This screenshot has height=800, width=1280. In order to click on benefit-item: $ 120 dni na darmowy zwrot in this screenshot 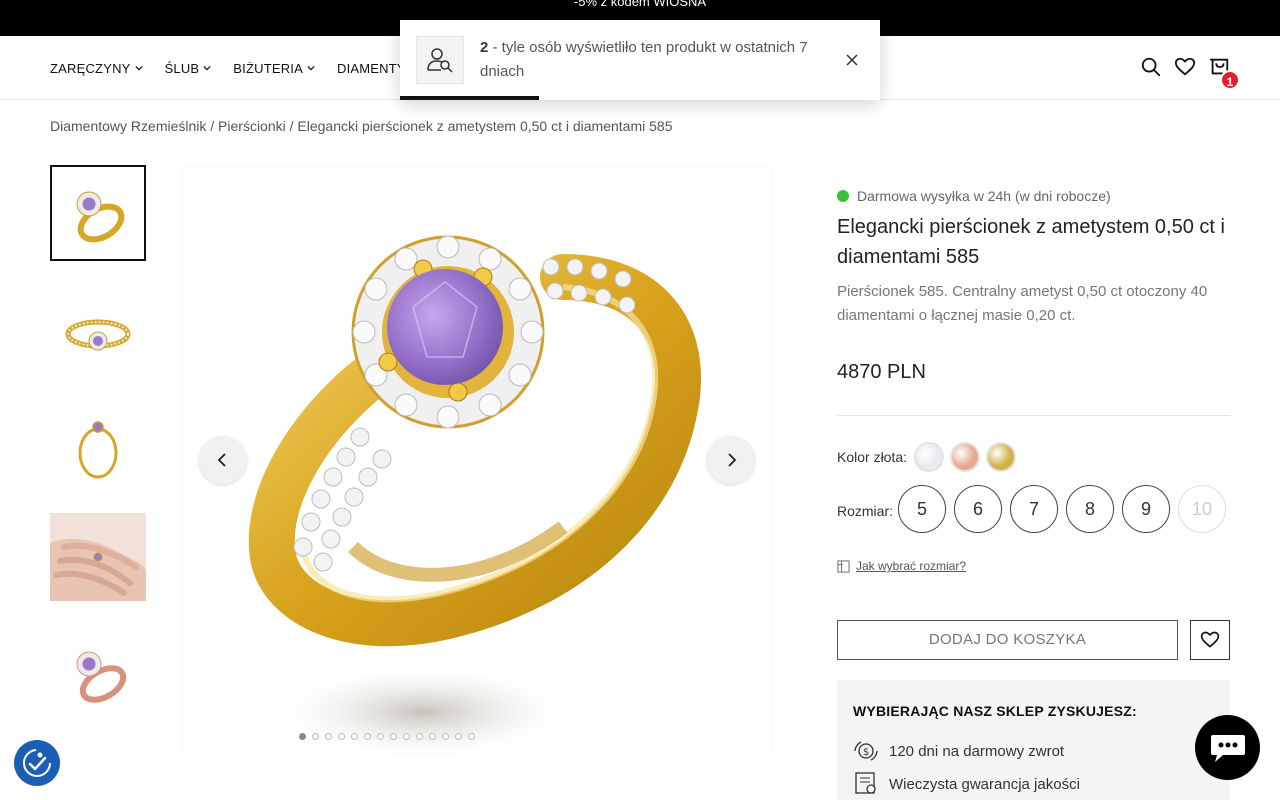, I will do `click(958, 751)`.